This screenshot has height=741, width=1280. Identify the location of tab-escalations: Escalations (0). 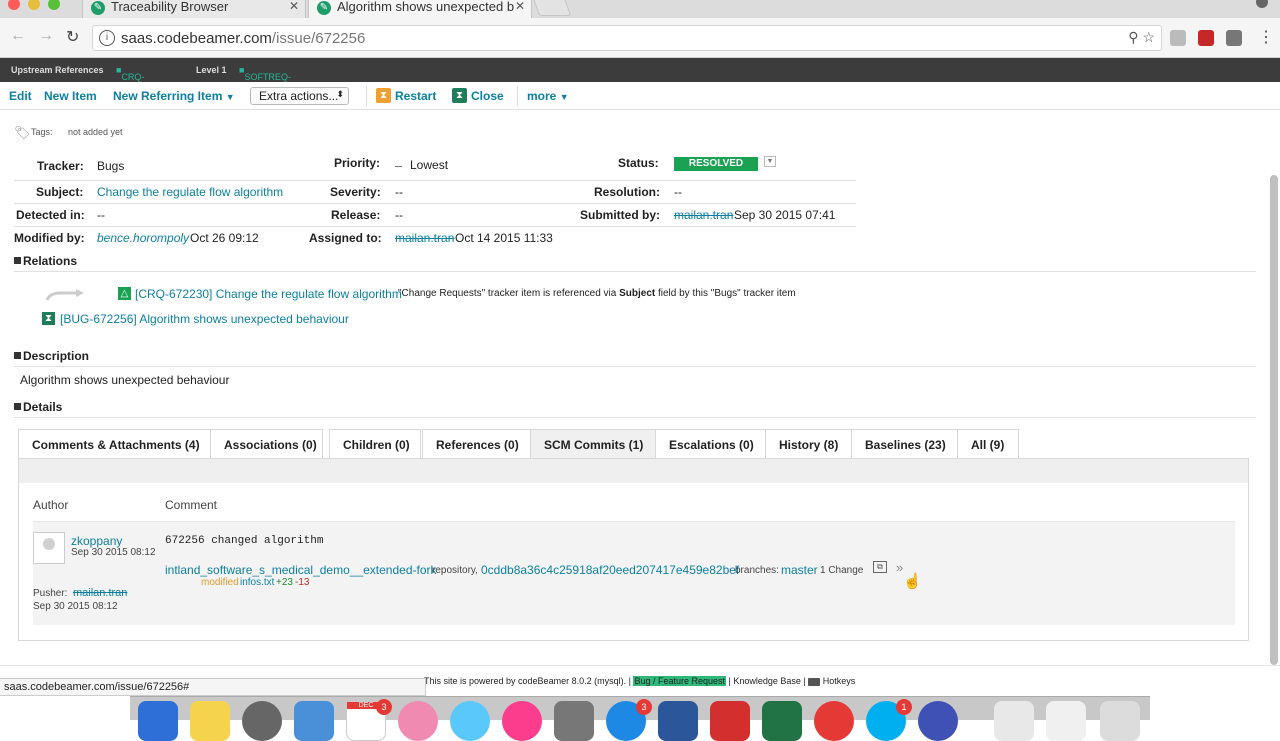
(710, 444).